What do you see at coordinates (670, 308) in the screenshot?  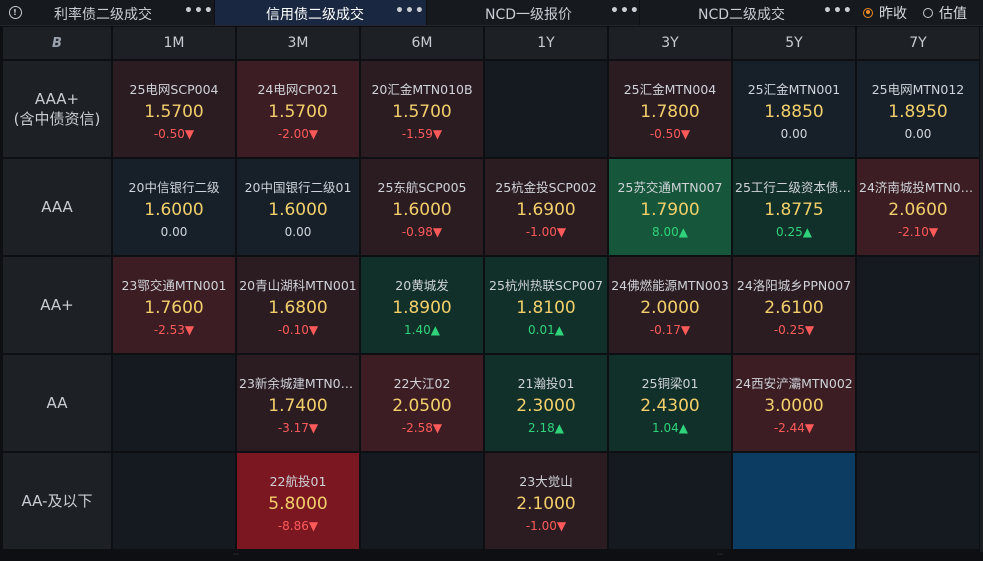 I see `bond-yield: 2.0000` at bounding box center [670, 308].